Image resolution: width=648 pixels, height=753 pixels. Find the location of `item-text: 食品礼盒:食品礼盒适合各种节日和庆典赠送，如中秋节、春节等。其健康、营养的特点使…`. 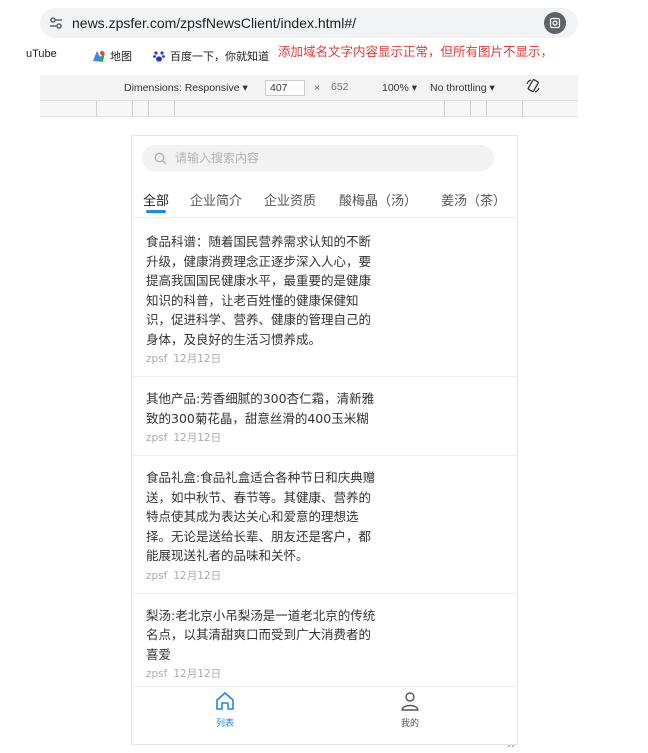

item-text: 食品礼盒:食品礼盒适合各种节日和庆典赠送，如中秋节、春节等。其健康、营养的特点使… is located at coordinates (261, 516).